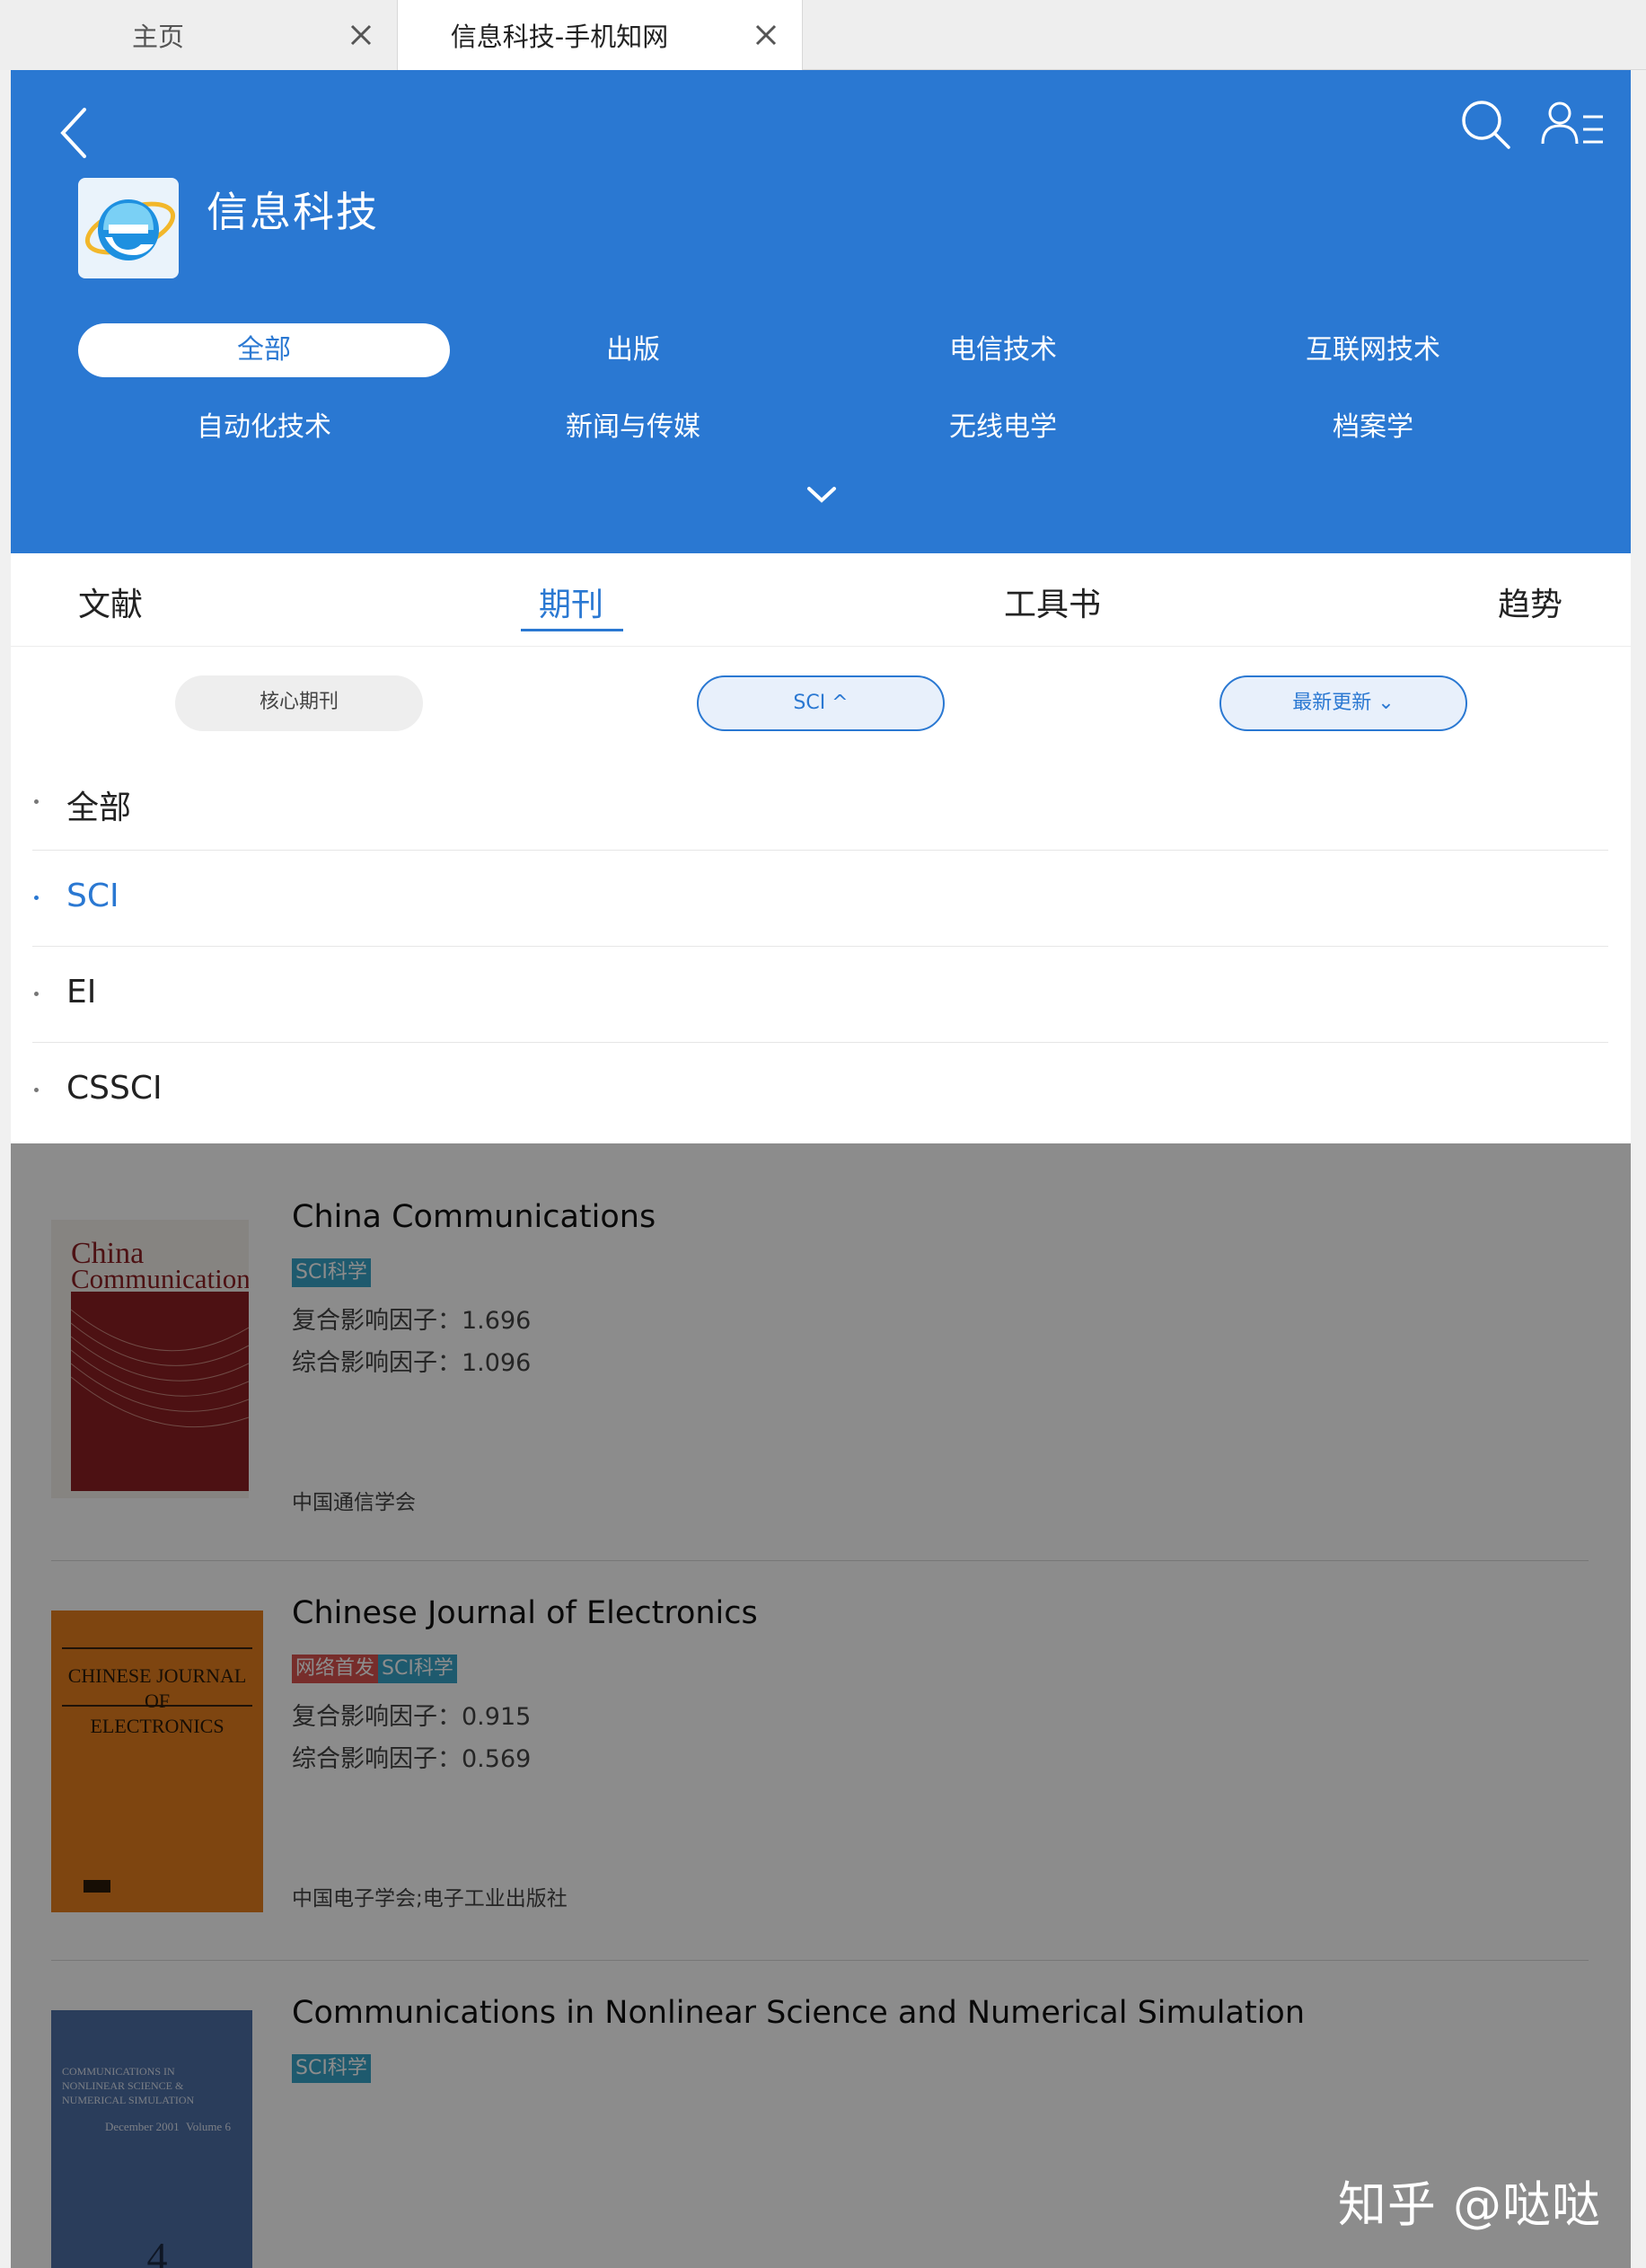 This screenshot has height=2268, width=1646. Describe the element at coordinates (264, 350) in the screenshot. I see `category-all: 全部` at that location.